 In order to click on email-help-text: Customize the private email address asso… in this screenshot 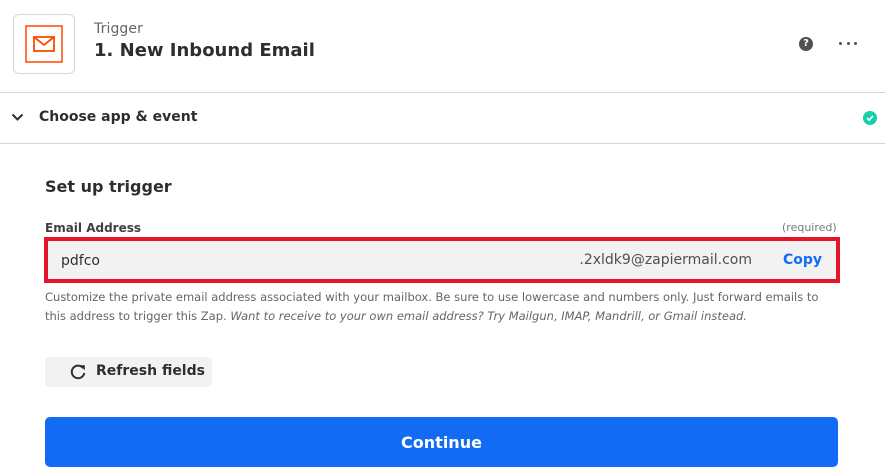, I will do `click(440, 307)`.